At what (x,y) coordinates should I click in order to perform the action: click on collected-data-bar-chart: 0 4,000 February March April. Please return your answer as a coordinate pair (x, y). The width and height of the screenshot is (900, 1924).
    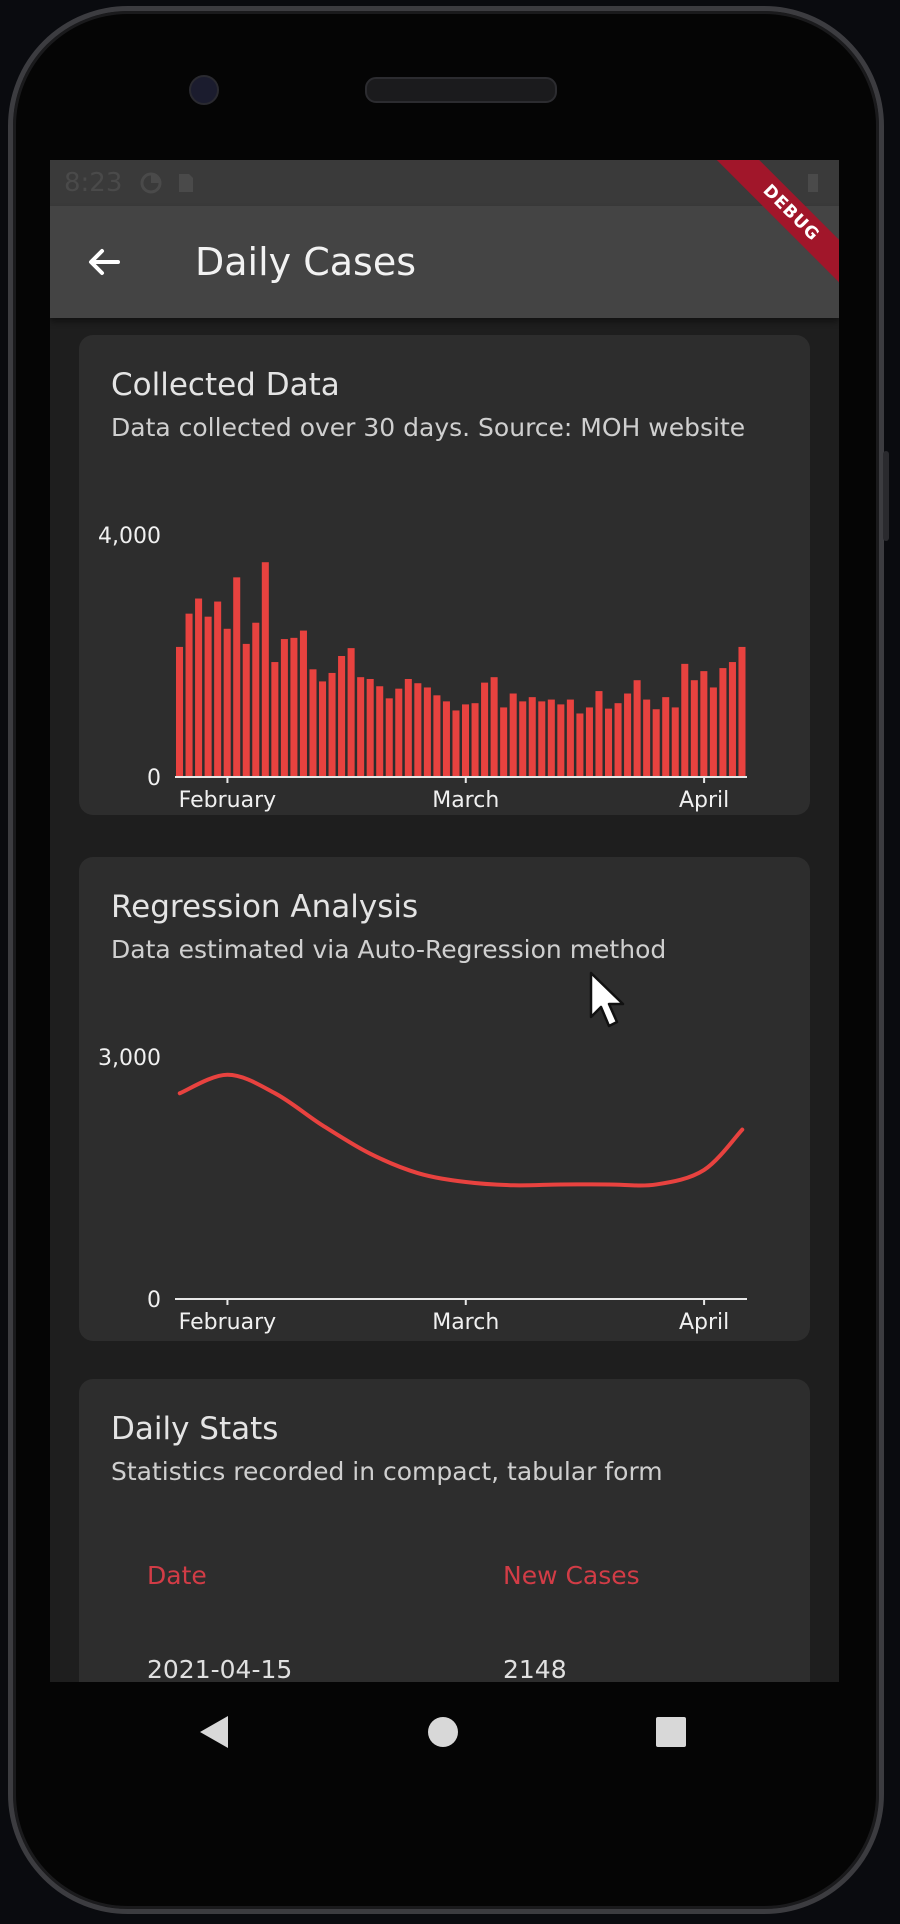
    Looking at the image, I should click on (422, 668).